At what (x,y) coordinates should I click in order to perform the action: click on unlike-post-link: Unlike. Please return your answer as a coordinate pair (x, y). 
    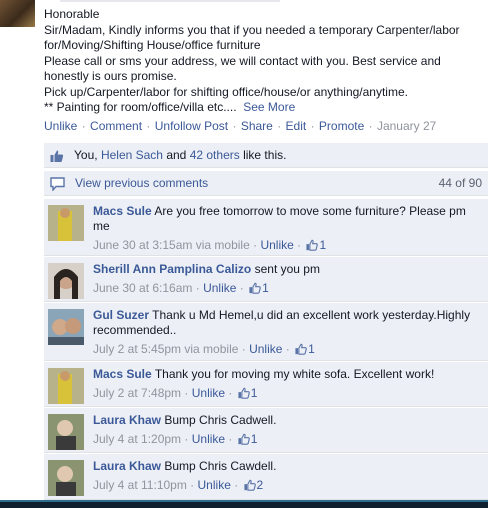
    Looking at the image, I should click on (60, 126).